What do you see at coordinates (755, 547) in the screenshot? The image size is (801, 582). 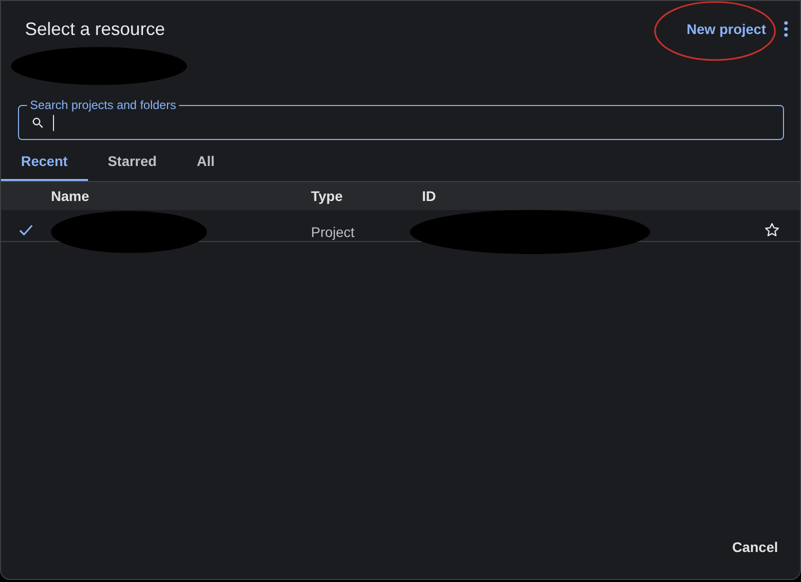 I see `cancel-button: Cancel` at bounding box center [755, 547].